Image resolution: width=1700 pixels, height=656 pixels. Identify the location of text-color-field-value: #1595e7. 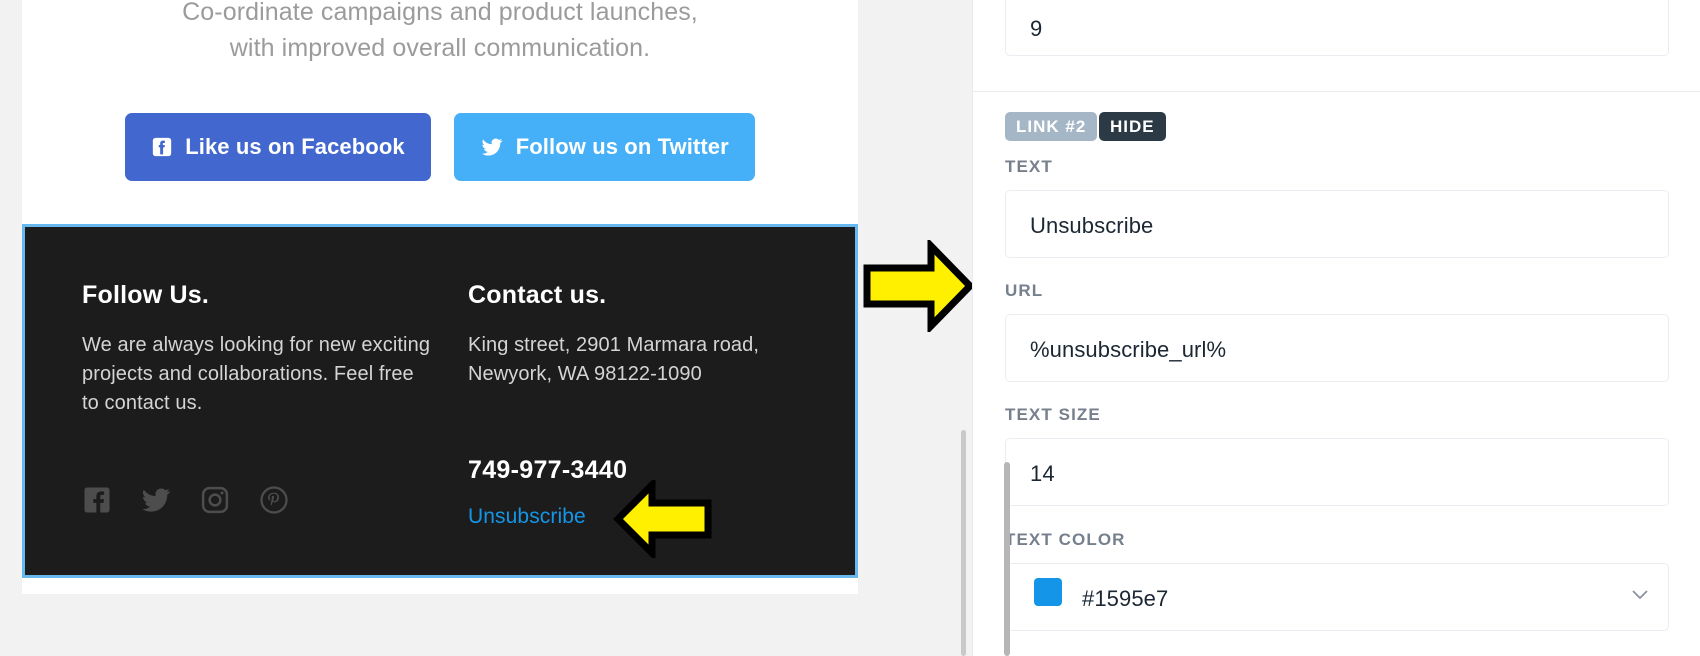
(1125, 598).